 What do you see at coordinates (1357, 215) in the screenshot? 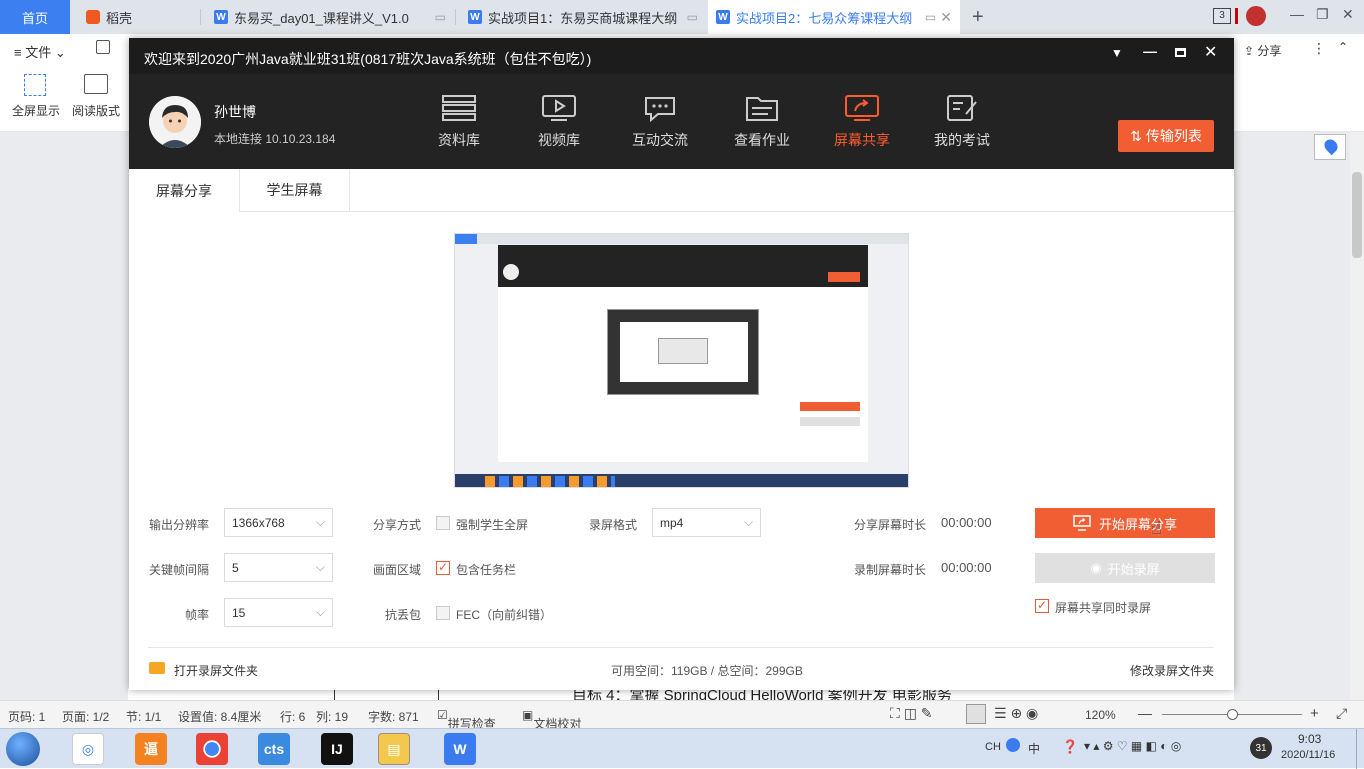
I see `scroll-thumb` at bounding box center [1357, 215].